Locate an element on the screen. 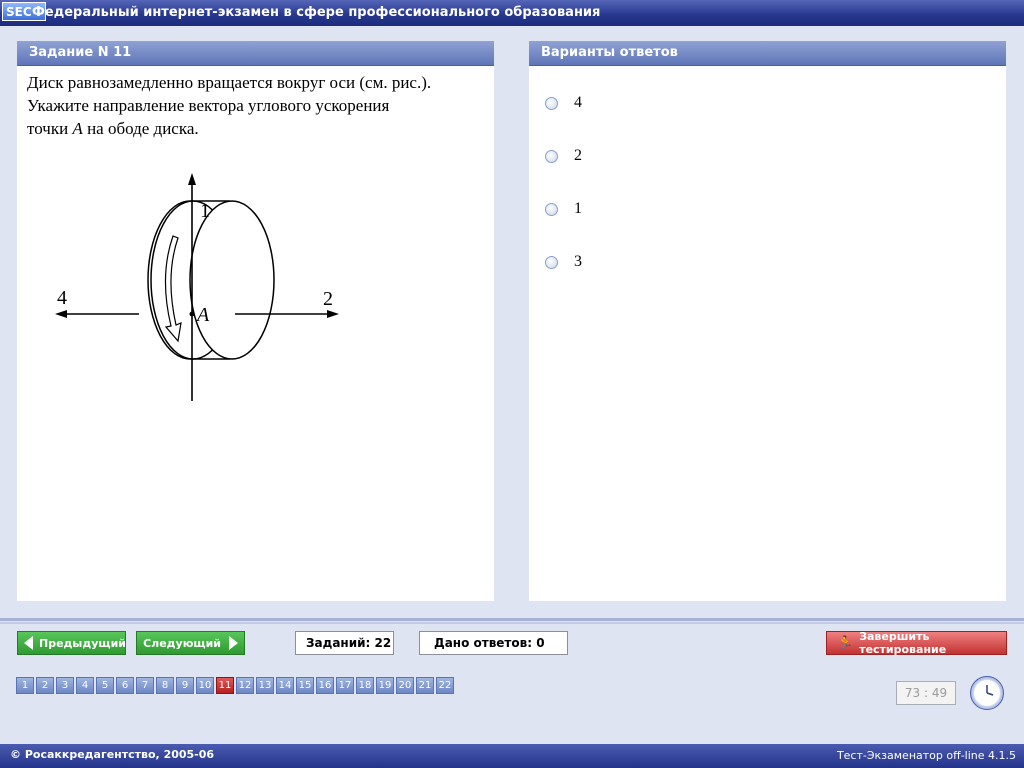 The image size is (1024, 768). page-button: 14 is located at coordinates (285, 685).